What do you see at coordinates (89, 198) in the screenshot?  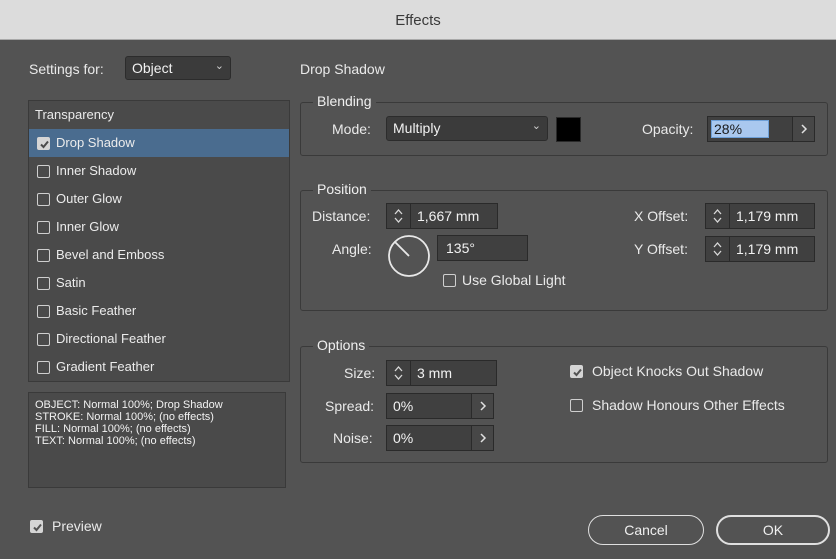 I see `effect-item-label: Outer Glow` at bounding box center [89, 198].